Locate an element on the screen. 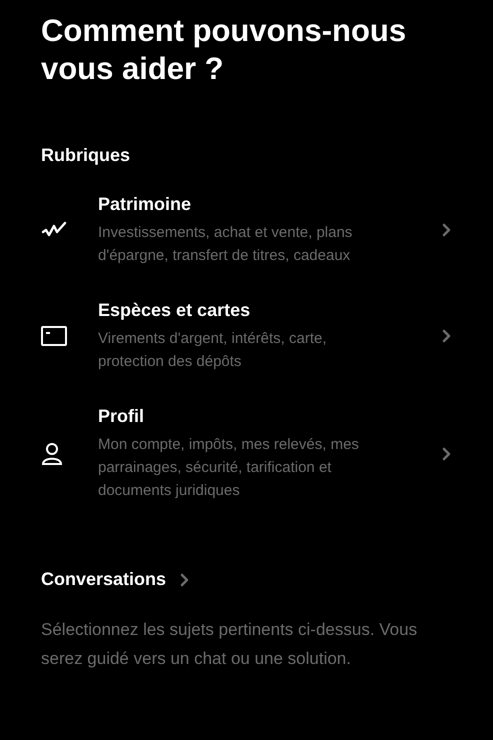 The width and height of the screenshot is (493, 740). topic-description: Mon compte, impôts, mes relevés, mes parrainages, sécurité, tarification et documents juridiques is located at coordinates (229, 468).